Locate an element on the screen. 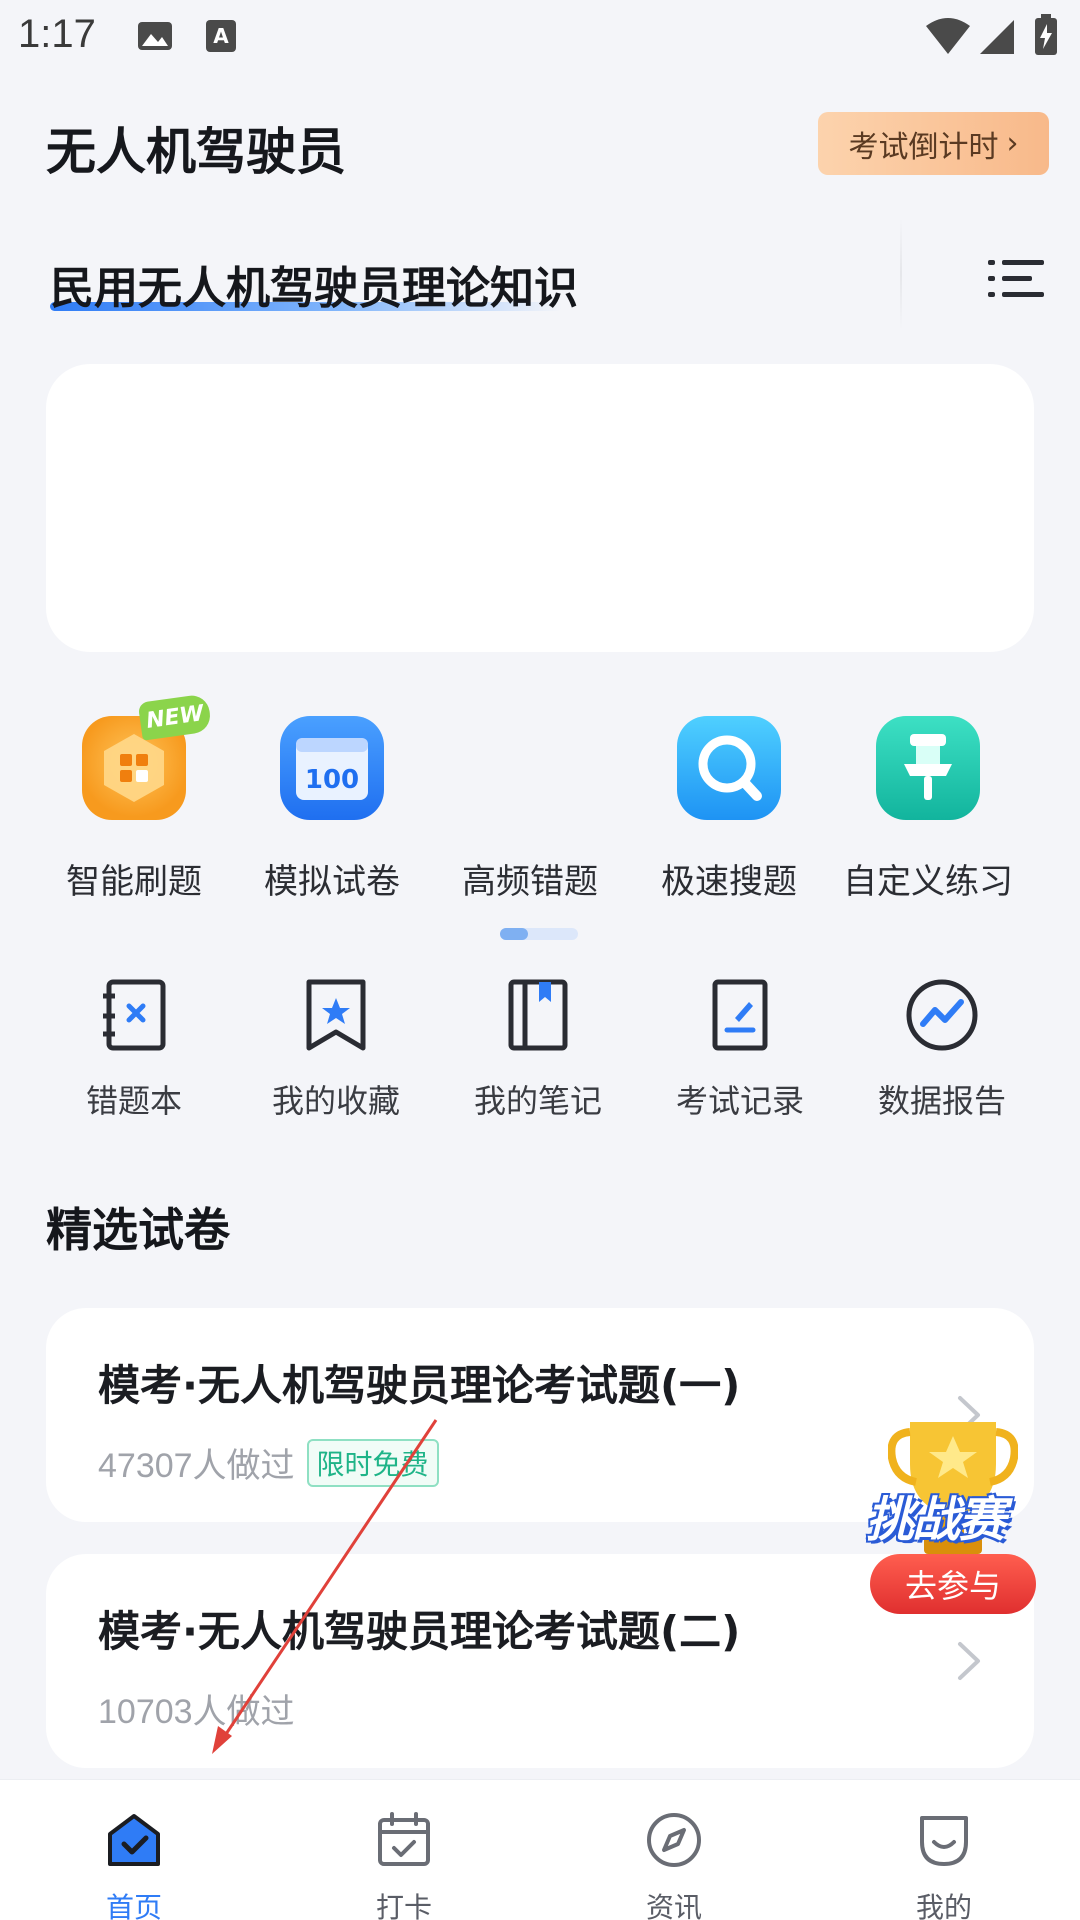  page-indicator-active is located at coordinates (514, 934).